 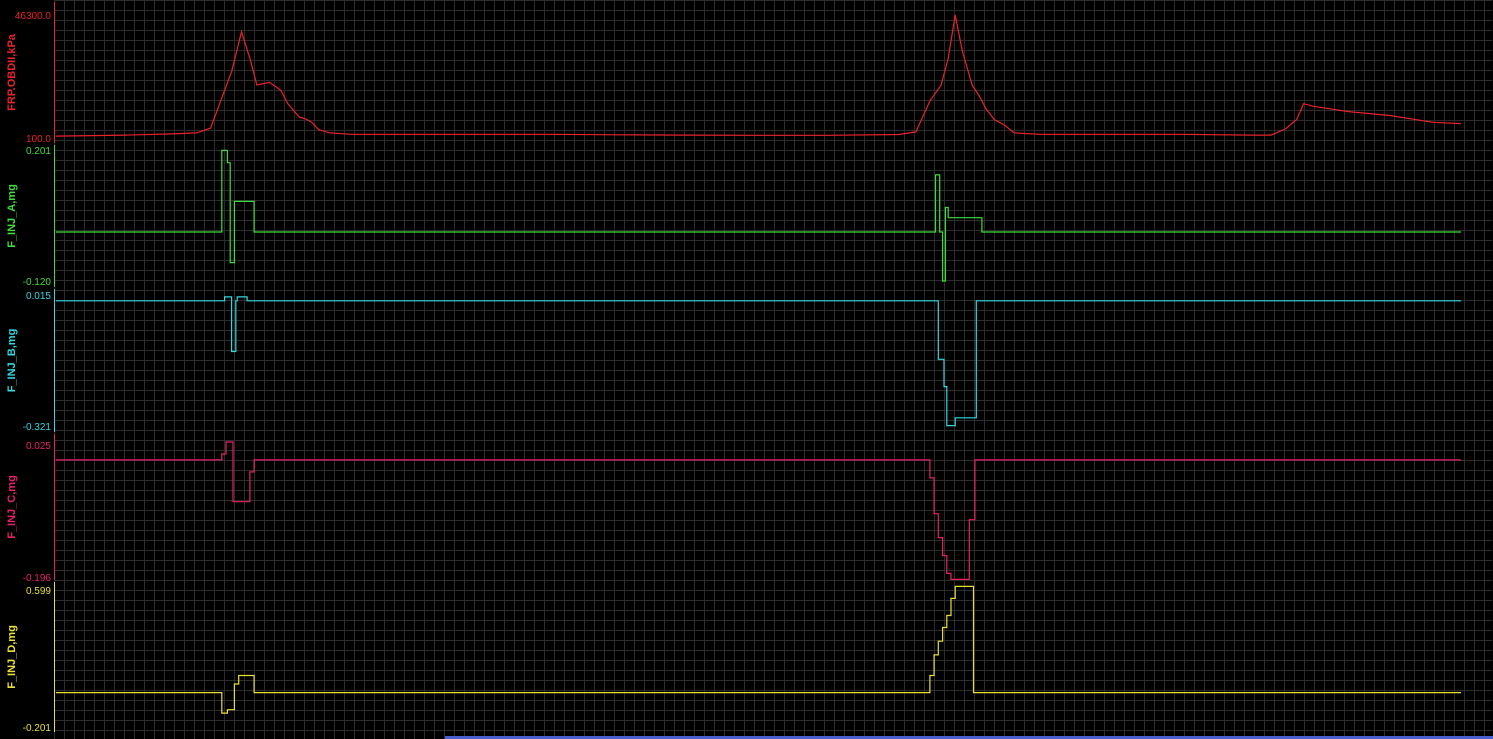 What do you see at coordinates (38, 591) in the screenshot?
I see `y-max-label: 0.599` at bounding box center [38, 591].